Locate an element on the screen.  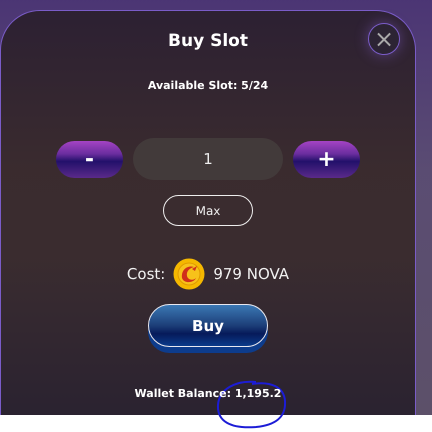
cost-label: Cost: is located at coordinates (146, 274).